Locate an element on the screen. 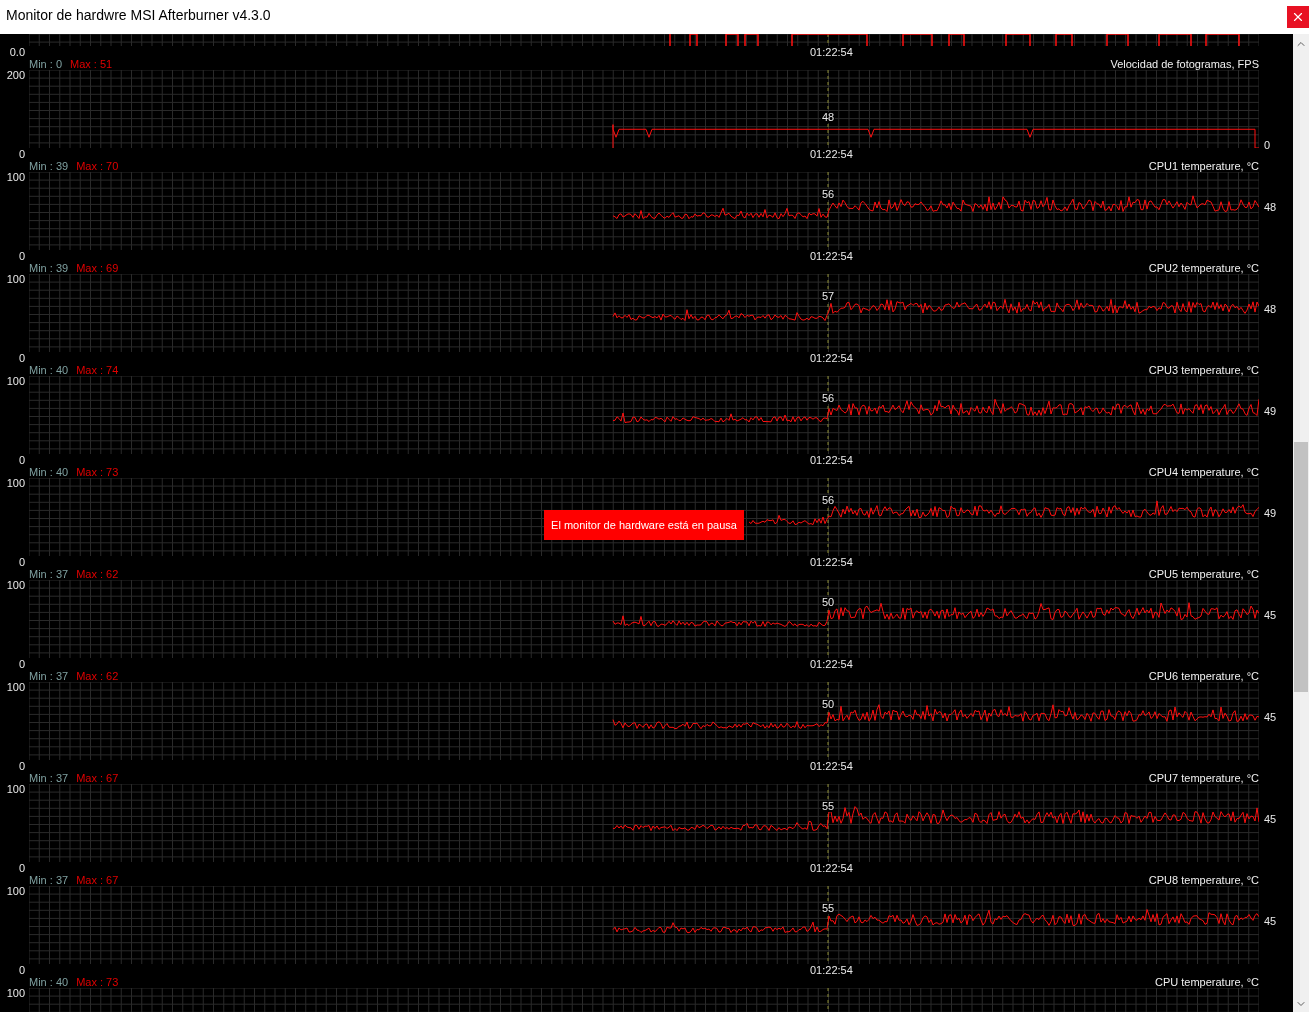  graph-title: CPU3 temperature, °C is located at coordinates (1203, 370).